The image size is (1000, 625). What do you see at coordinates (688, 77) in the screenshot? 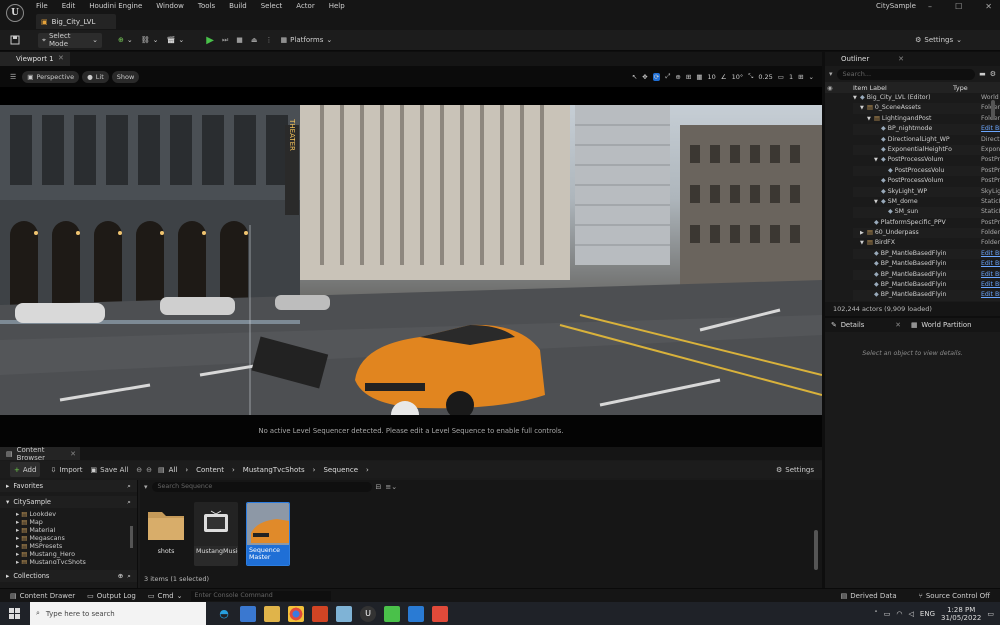
I see `surface-snap-icon: ⊞` at bounding box center [688, 77].